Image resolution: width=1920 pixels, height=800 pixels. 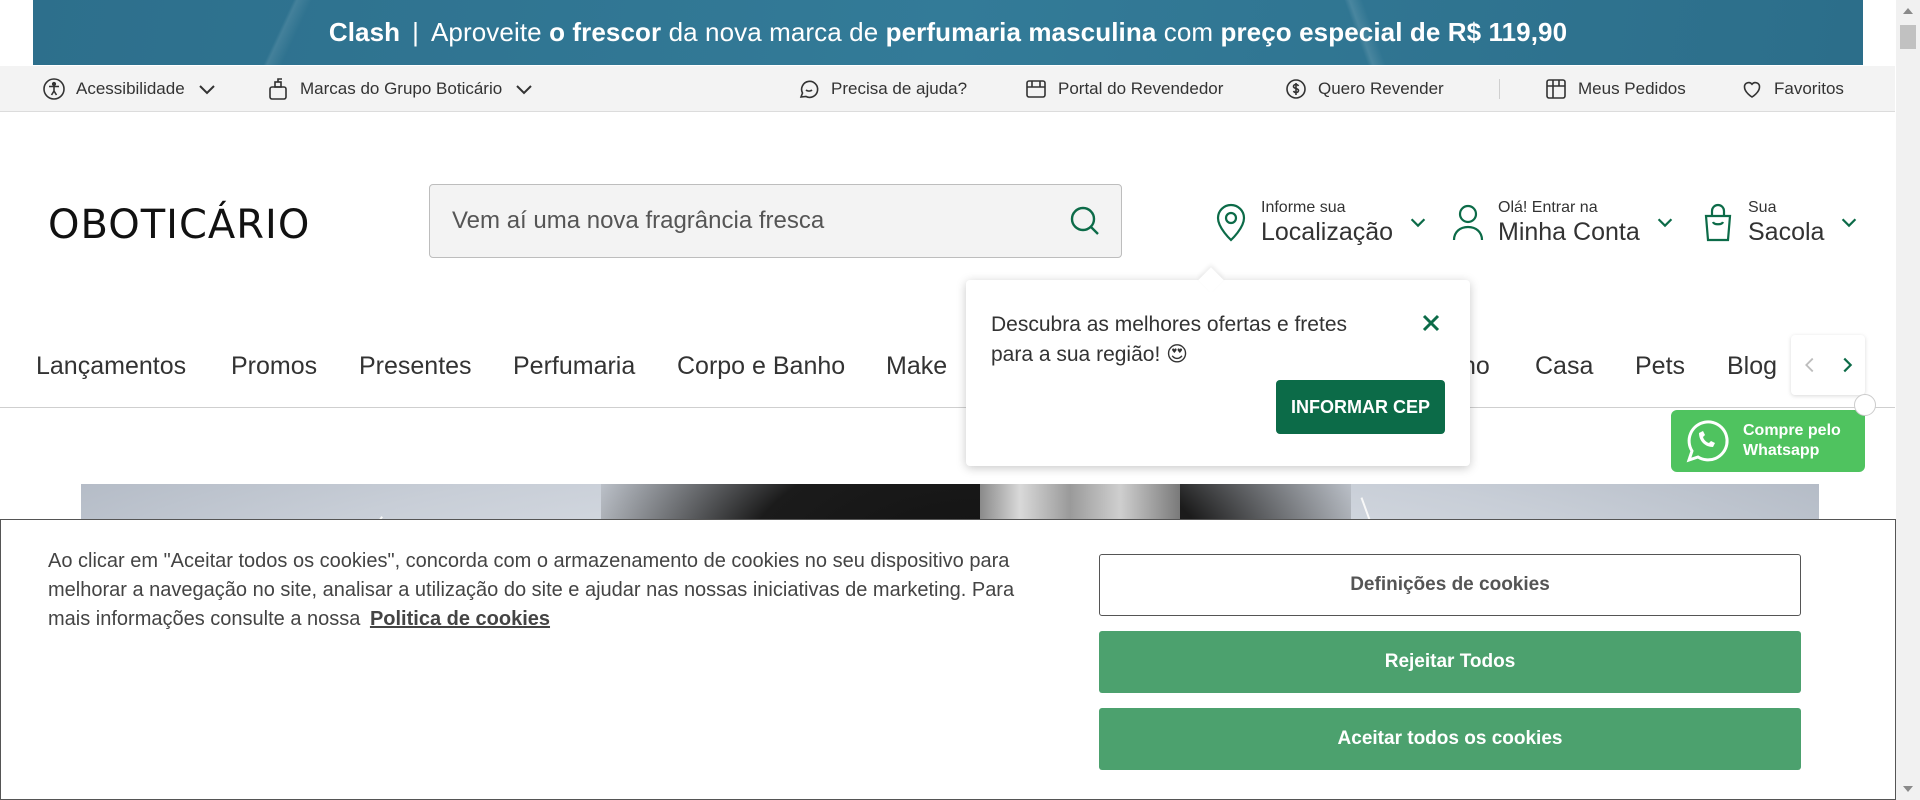 I want to click on bag-big-label: Sacola, so click(x=1786, y=231).